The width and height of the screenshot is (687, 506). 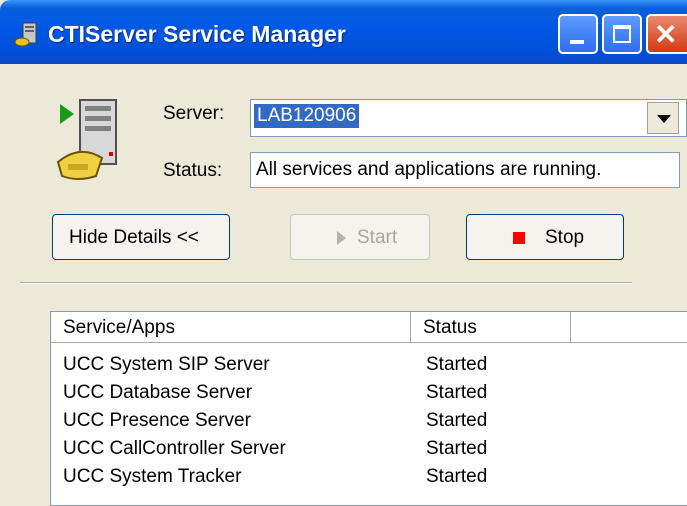 I want to click on service-name: UCC System SIP Server, so click(x=166, y=364).